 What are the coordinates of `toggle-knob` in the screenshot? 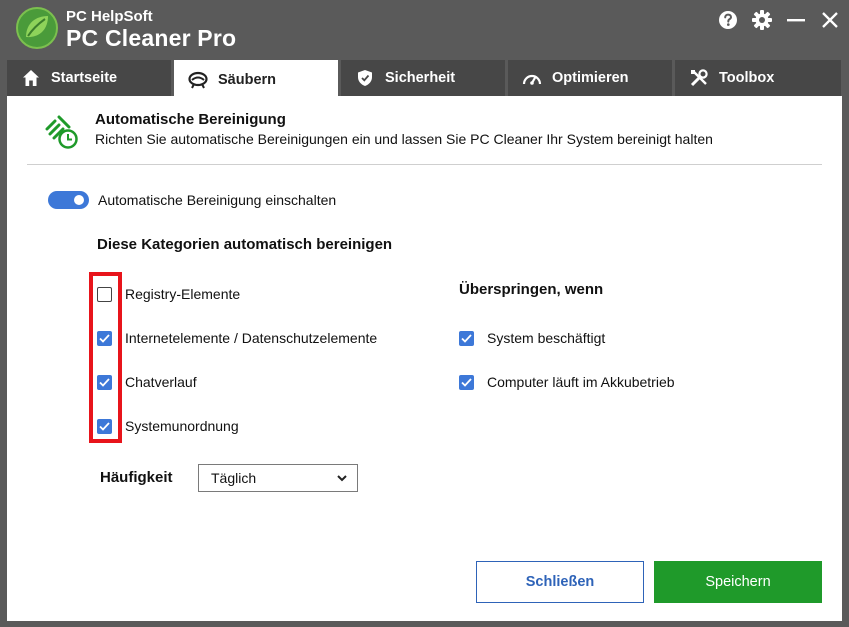 It's located at (79, 200).